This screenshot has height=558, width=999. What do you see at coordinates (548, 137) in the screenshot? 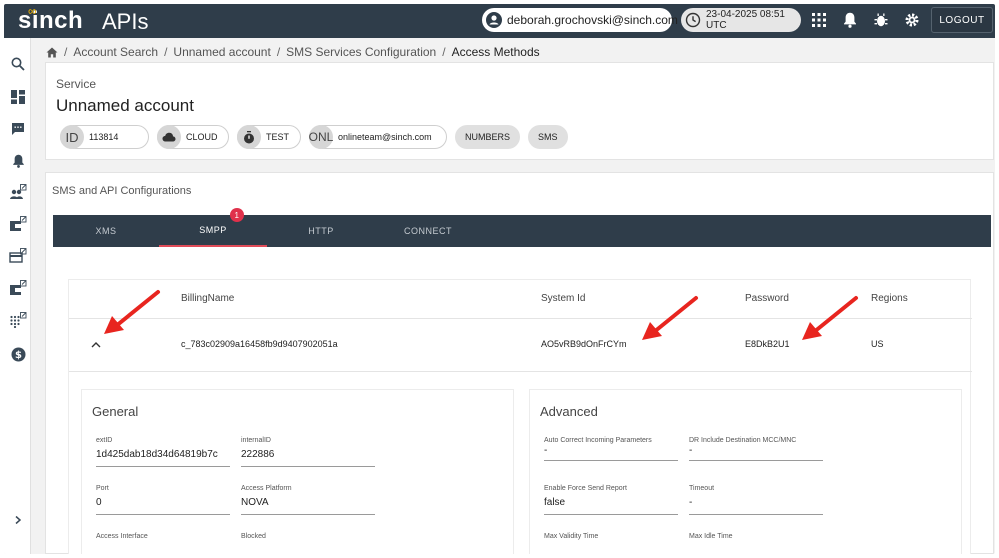
I see `chip-sms: SMS` at bounding box center [548, 137].